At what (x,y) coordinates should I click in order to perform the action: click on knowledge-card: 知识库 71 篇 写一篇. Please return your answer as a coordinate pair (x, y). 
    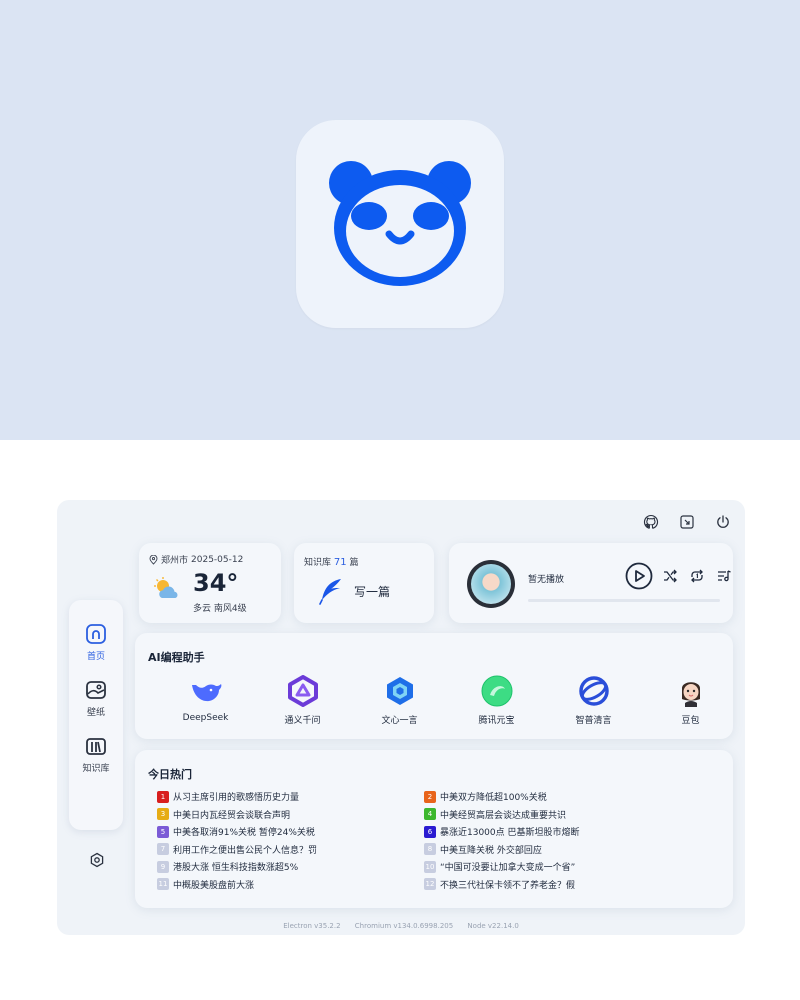
    Looking at the image, I should click on (364, 583).